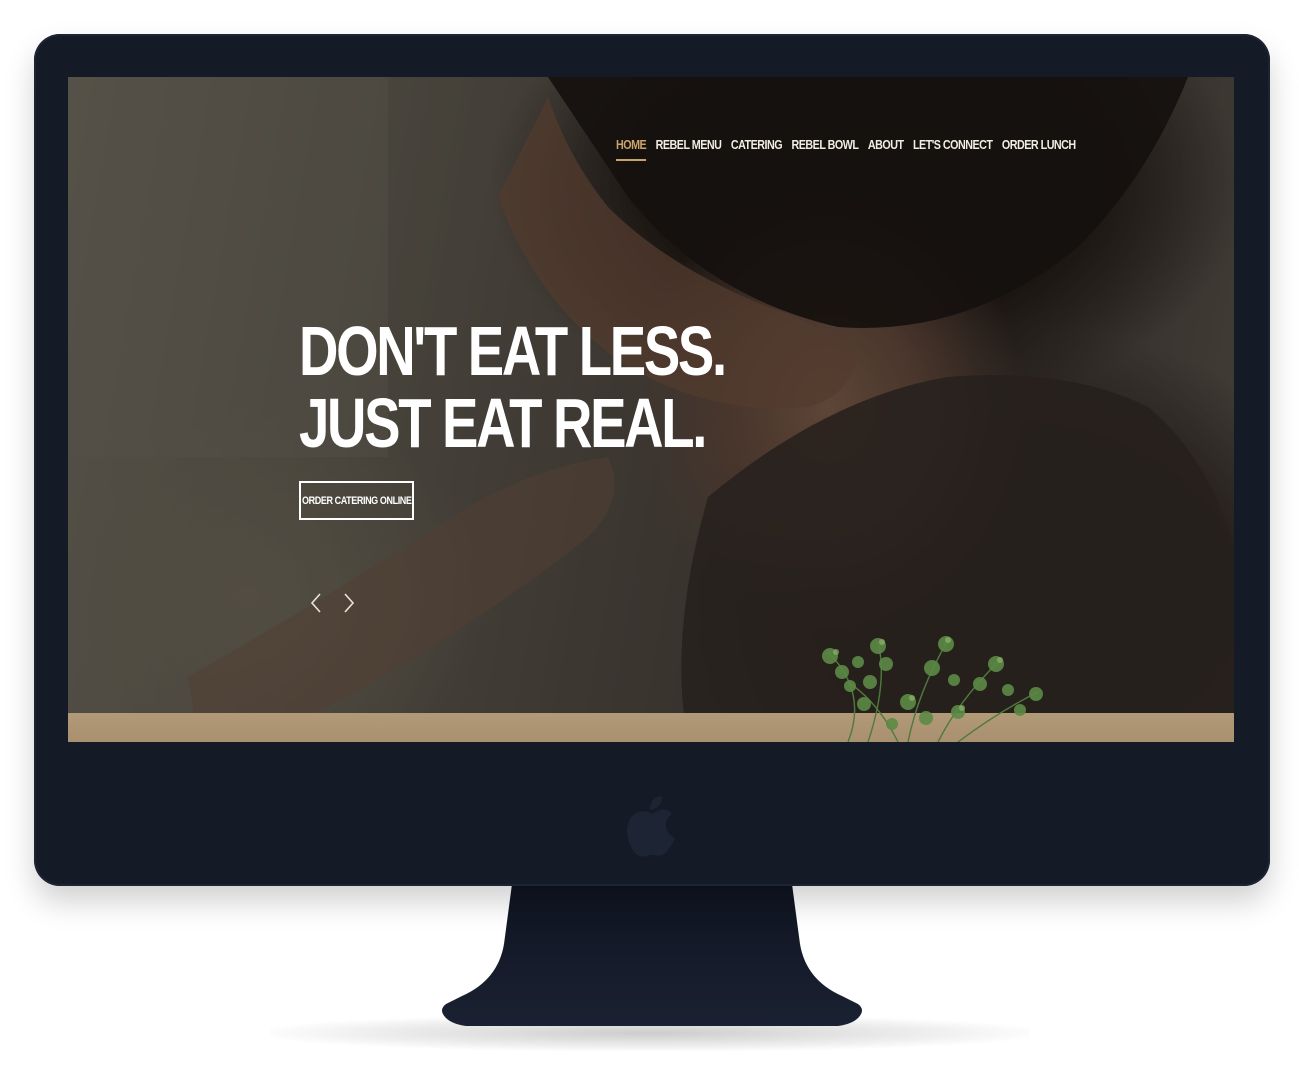 The image size is (1299, 1080). What do you see at coordinates (503, 423) in the screenshot?
I see `hero-headline-line-2: JUST EAT REAL.` at bounding box center [503, 423].